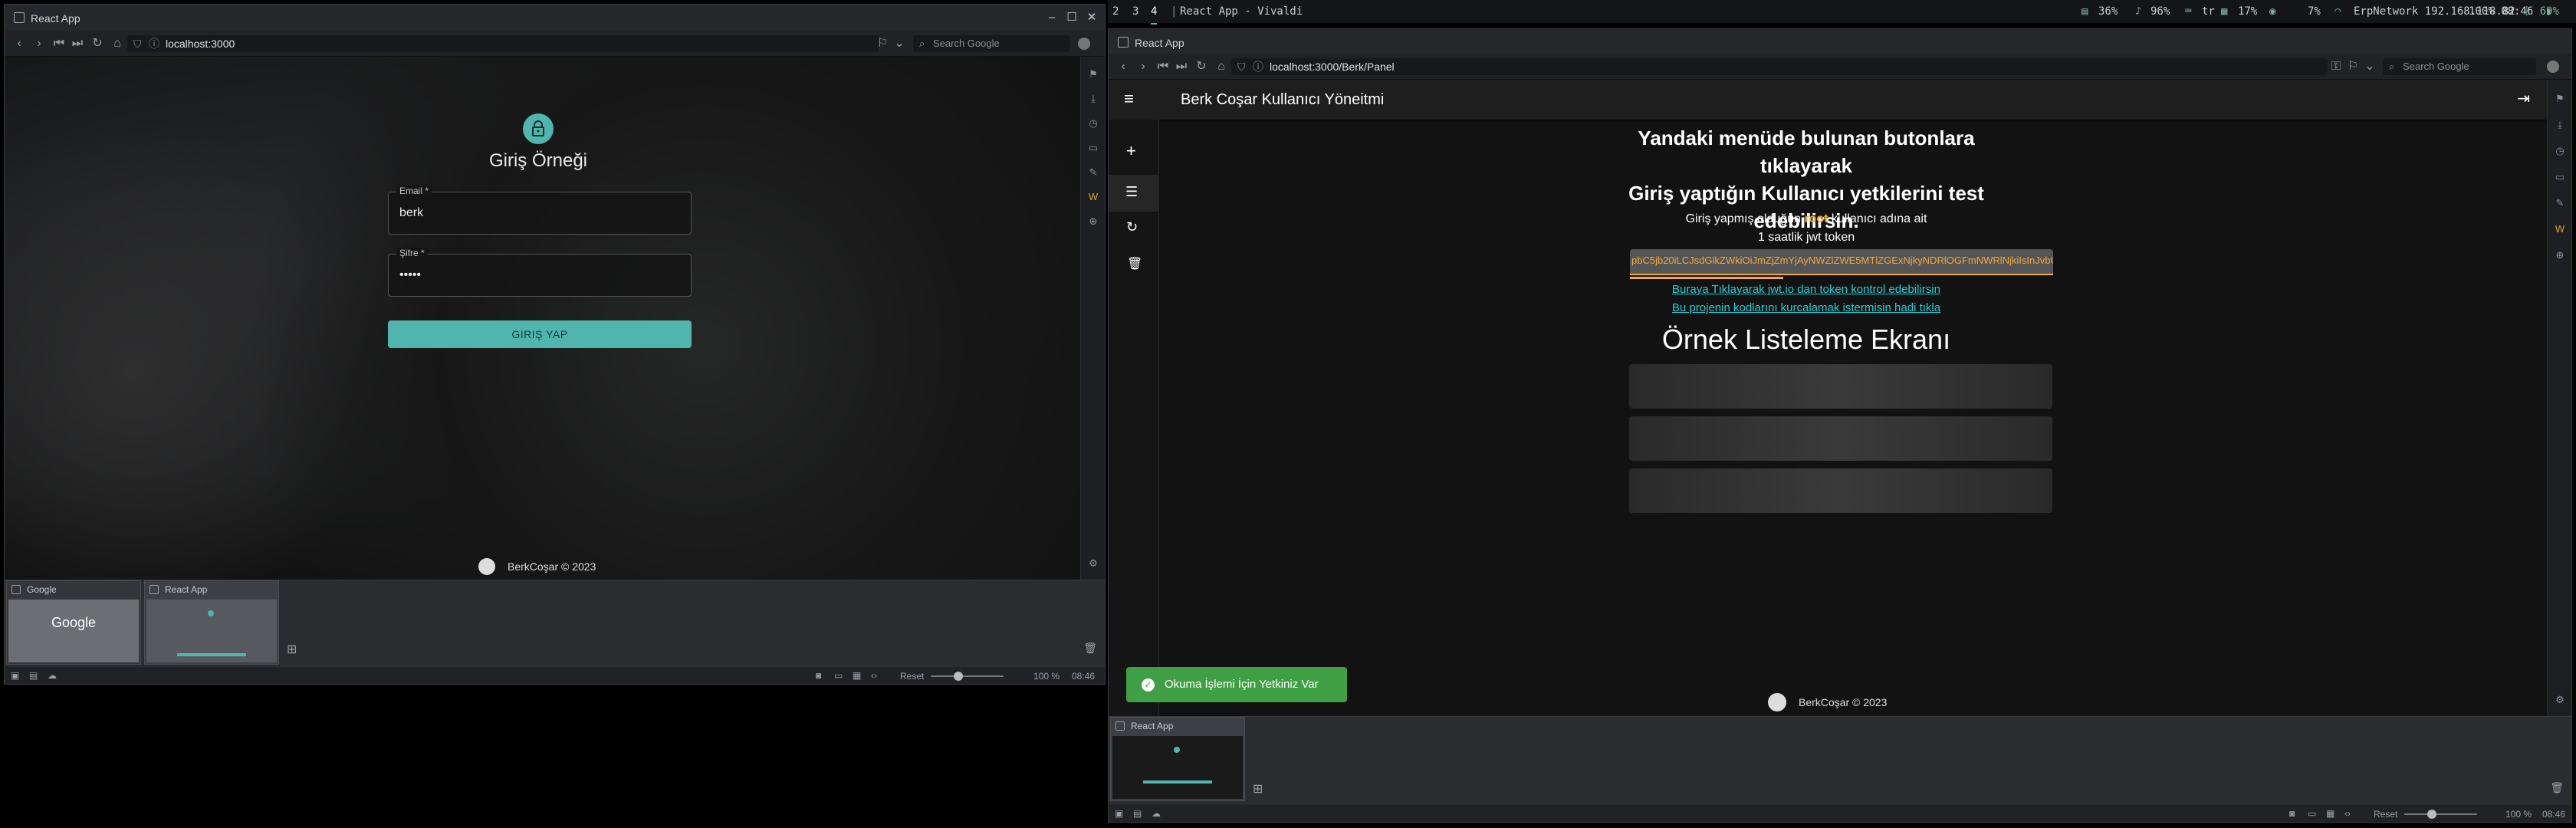 This screenshot has height=828, width=2576. I want to click on login-title: Giriş Örneği, so click(538, 161).